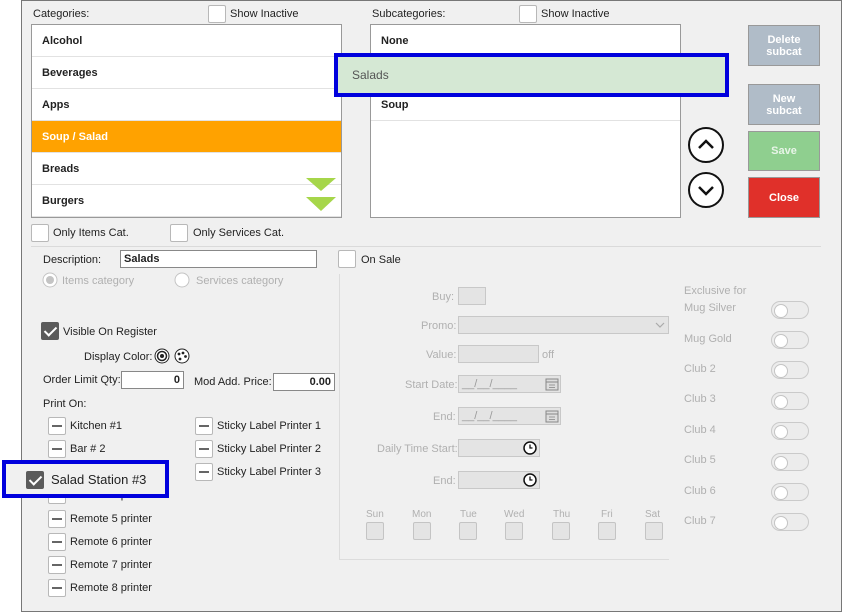 This screenshot has width=846, height=614. Describe the element at coordinates (653, 514) in the screenshot. I see `day-label: Sat` at that location.